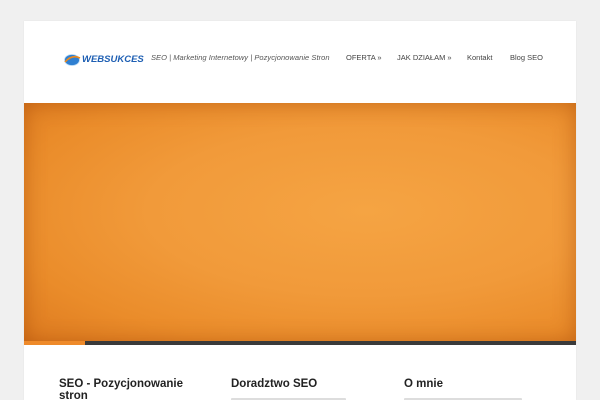 The image size is (600, 400). Describe the element at coordinates (423, 384) in the screenshot. I see `widget-title-o-mnie: O mnie` at that location.